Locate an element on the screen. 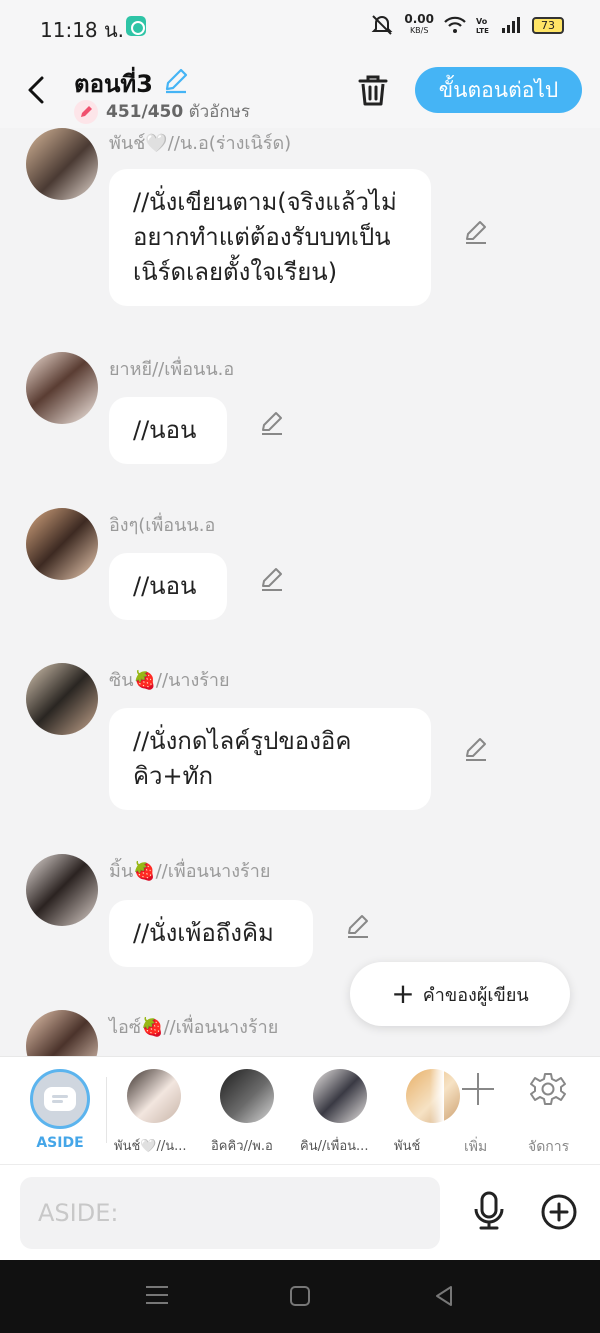 This screenshot has width=600, height=1333. message-bubble: //นั่งกดไลค์รูปของอิคคิว+ทัก is located at coordinates (270, 759).